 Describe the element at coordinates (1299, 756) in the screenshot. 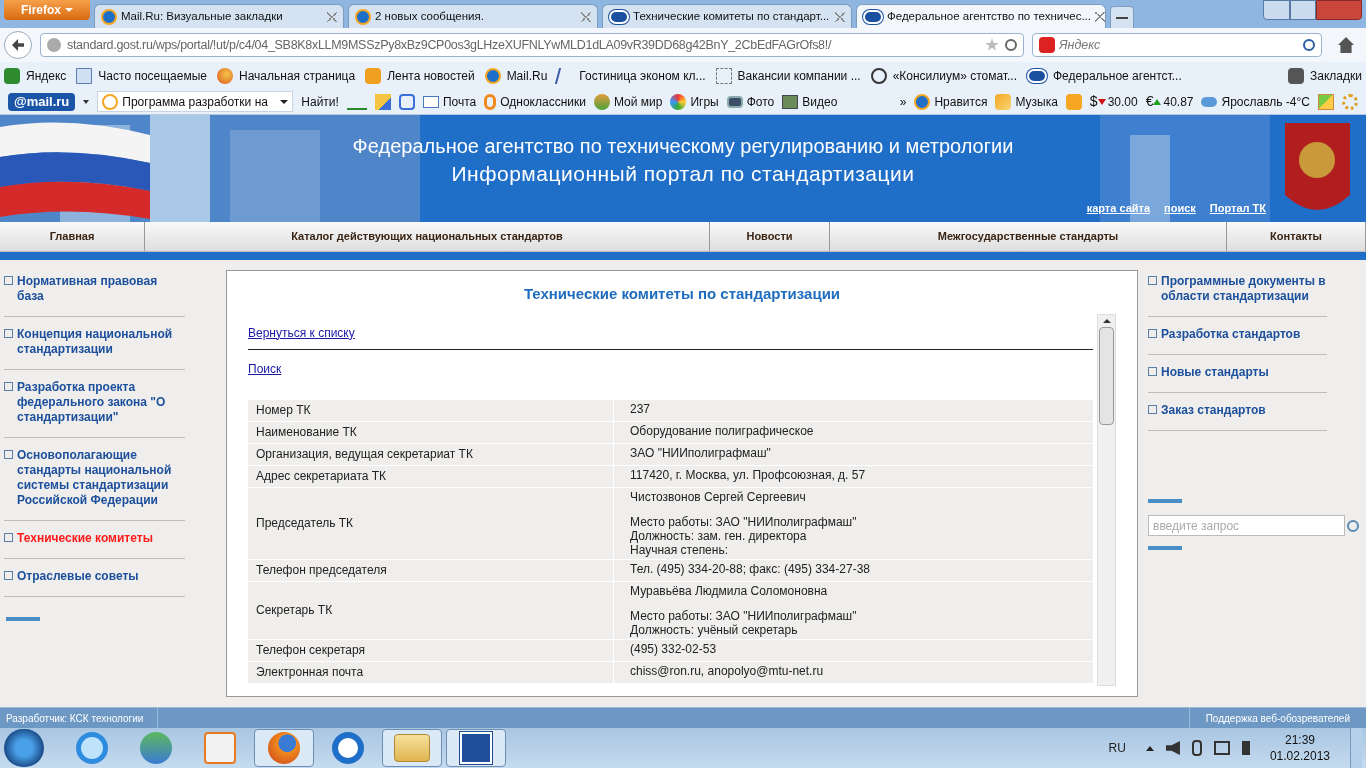

I see `clock-date: 01.02.2013` at that location.